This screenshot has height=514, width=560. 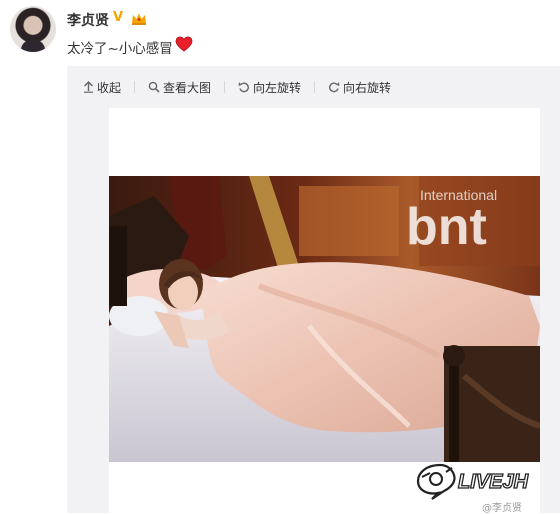 I want to click on verified-badge-icon: V, so click(x=118, y=17).